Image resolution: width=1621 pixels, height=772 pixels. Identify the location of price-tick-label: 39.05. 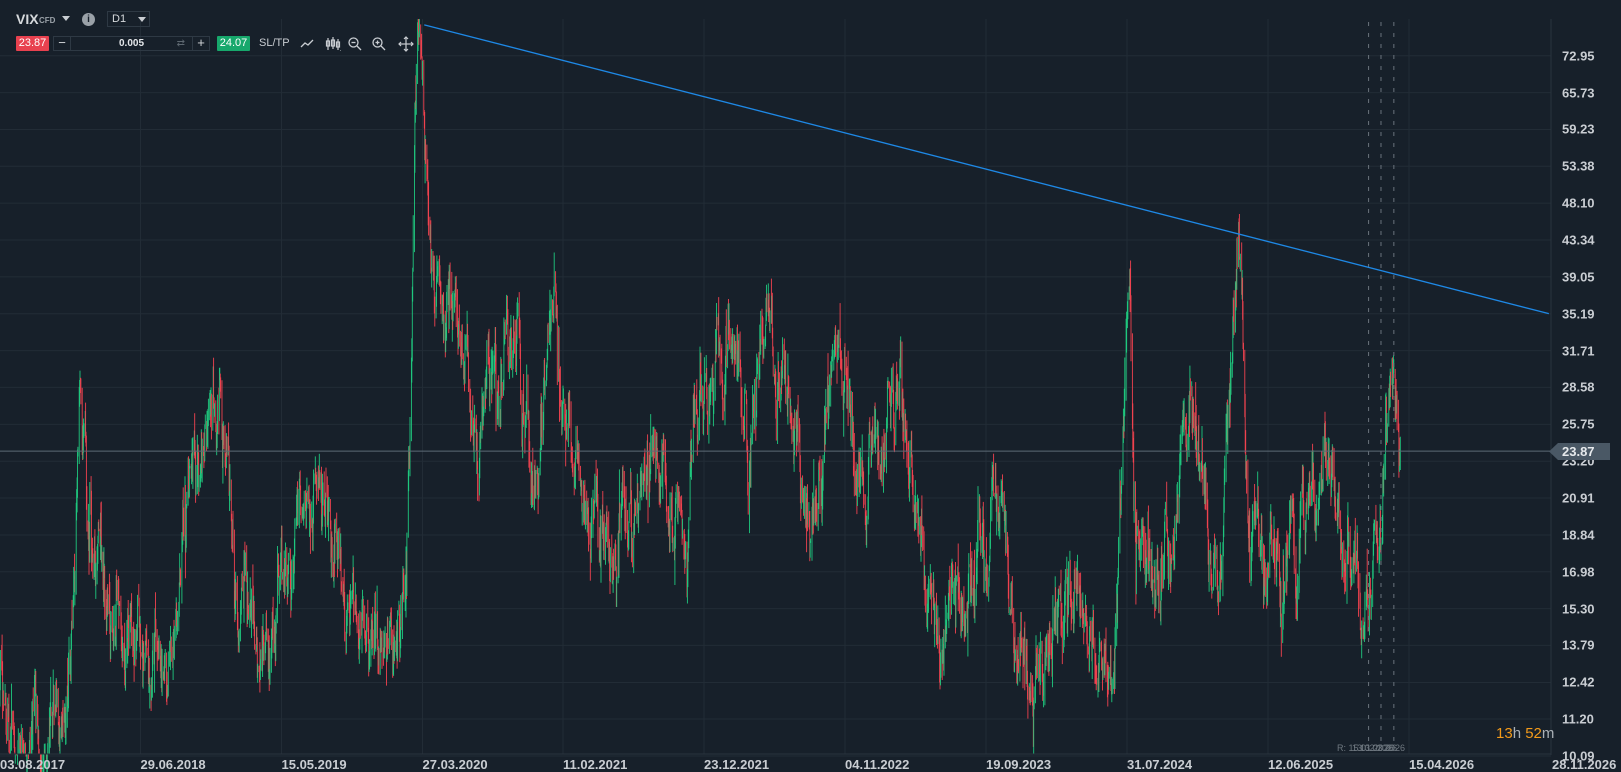
(1578, 277).